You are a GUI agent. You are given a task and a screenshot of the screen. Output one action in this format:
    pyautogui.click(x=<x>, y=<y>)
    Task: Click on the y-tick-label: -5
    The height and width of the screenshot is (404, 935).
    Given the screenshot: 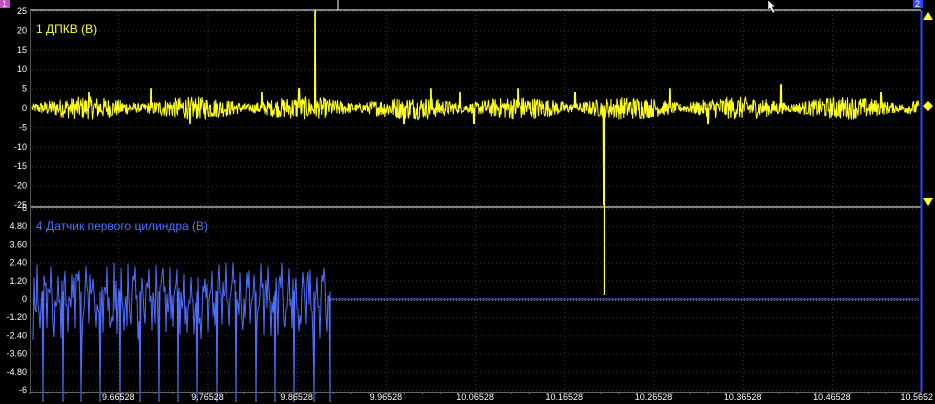 What is the action you would take?
    pyautogui.click(x=23, y=127)
    